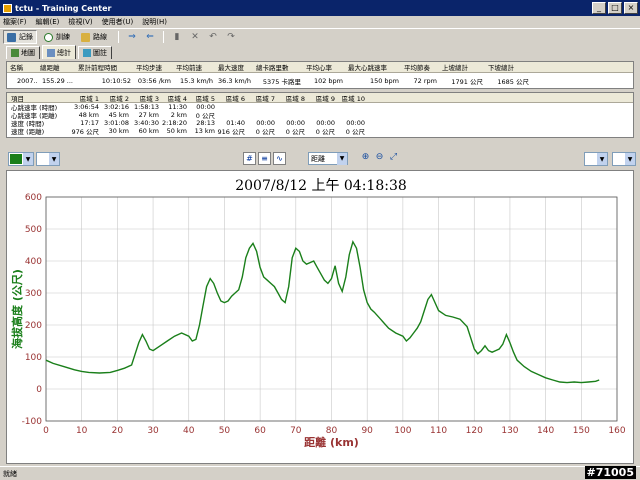 This screenshot has height=480, width=640. I want to click on zones-col-header: 項目, so click(36, 98).